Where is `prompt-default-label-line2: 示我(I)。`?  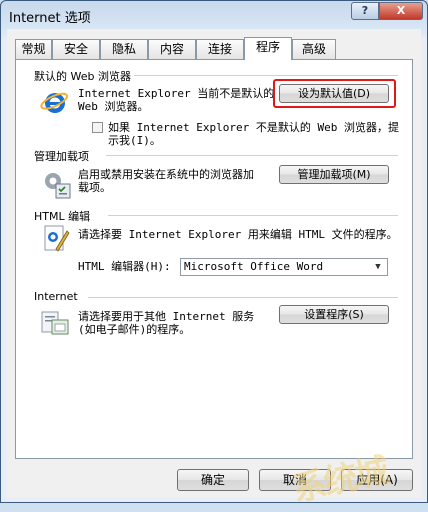 prompt-default-label-line2: 示我(I)。 is located at coordinates (134, 140).